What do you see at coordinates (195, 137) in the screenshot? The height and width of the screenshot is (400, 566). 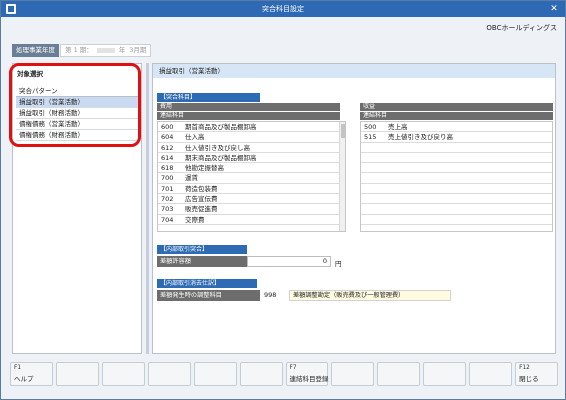 I see `account-name: 仕入高` at bounding box center [195, 137].